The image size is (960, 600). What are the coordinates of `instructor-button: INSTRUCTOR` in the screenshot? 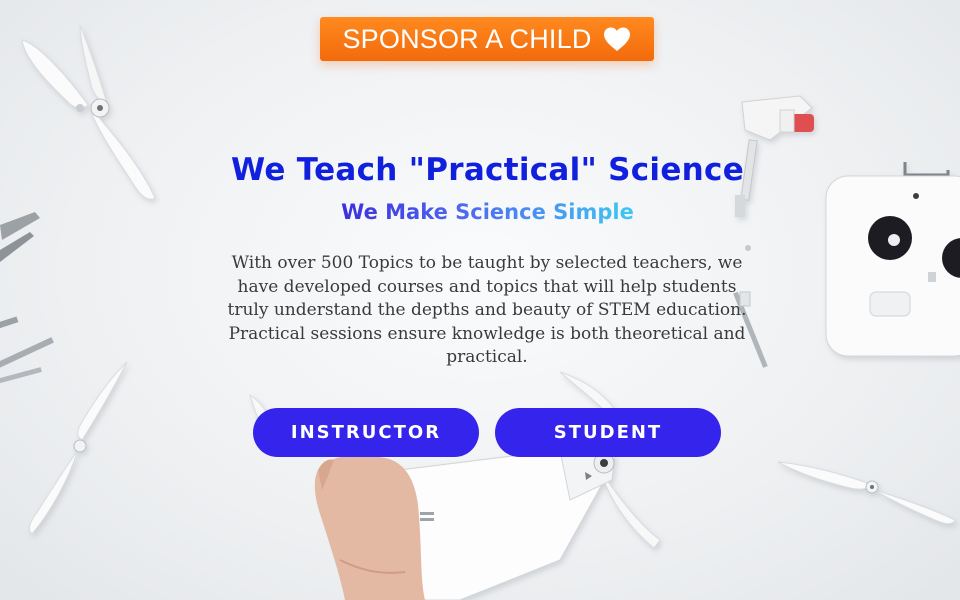 It's located at (366, 432).